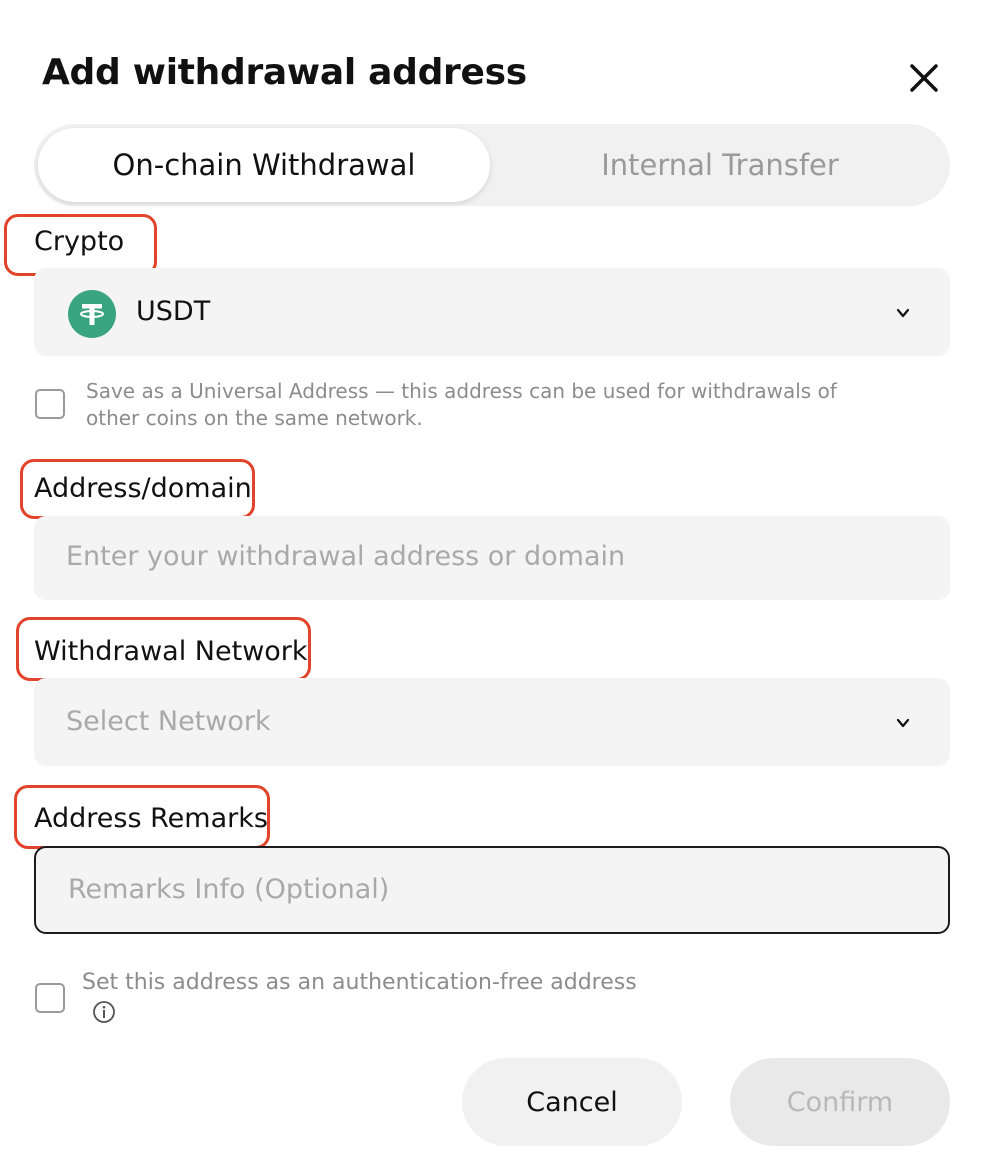 Image resolution: width=994 pixels, height=1164 pixels. Describe the element at coordinates (346, 556) in the screenshot. I see `address-placeholder: Enter your withdrawal address or domain` at that location.